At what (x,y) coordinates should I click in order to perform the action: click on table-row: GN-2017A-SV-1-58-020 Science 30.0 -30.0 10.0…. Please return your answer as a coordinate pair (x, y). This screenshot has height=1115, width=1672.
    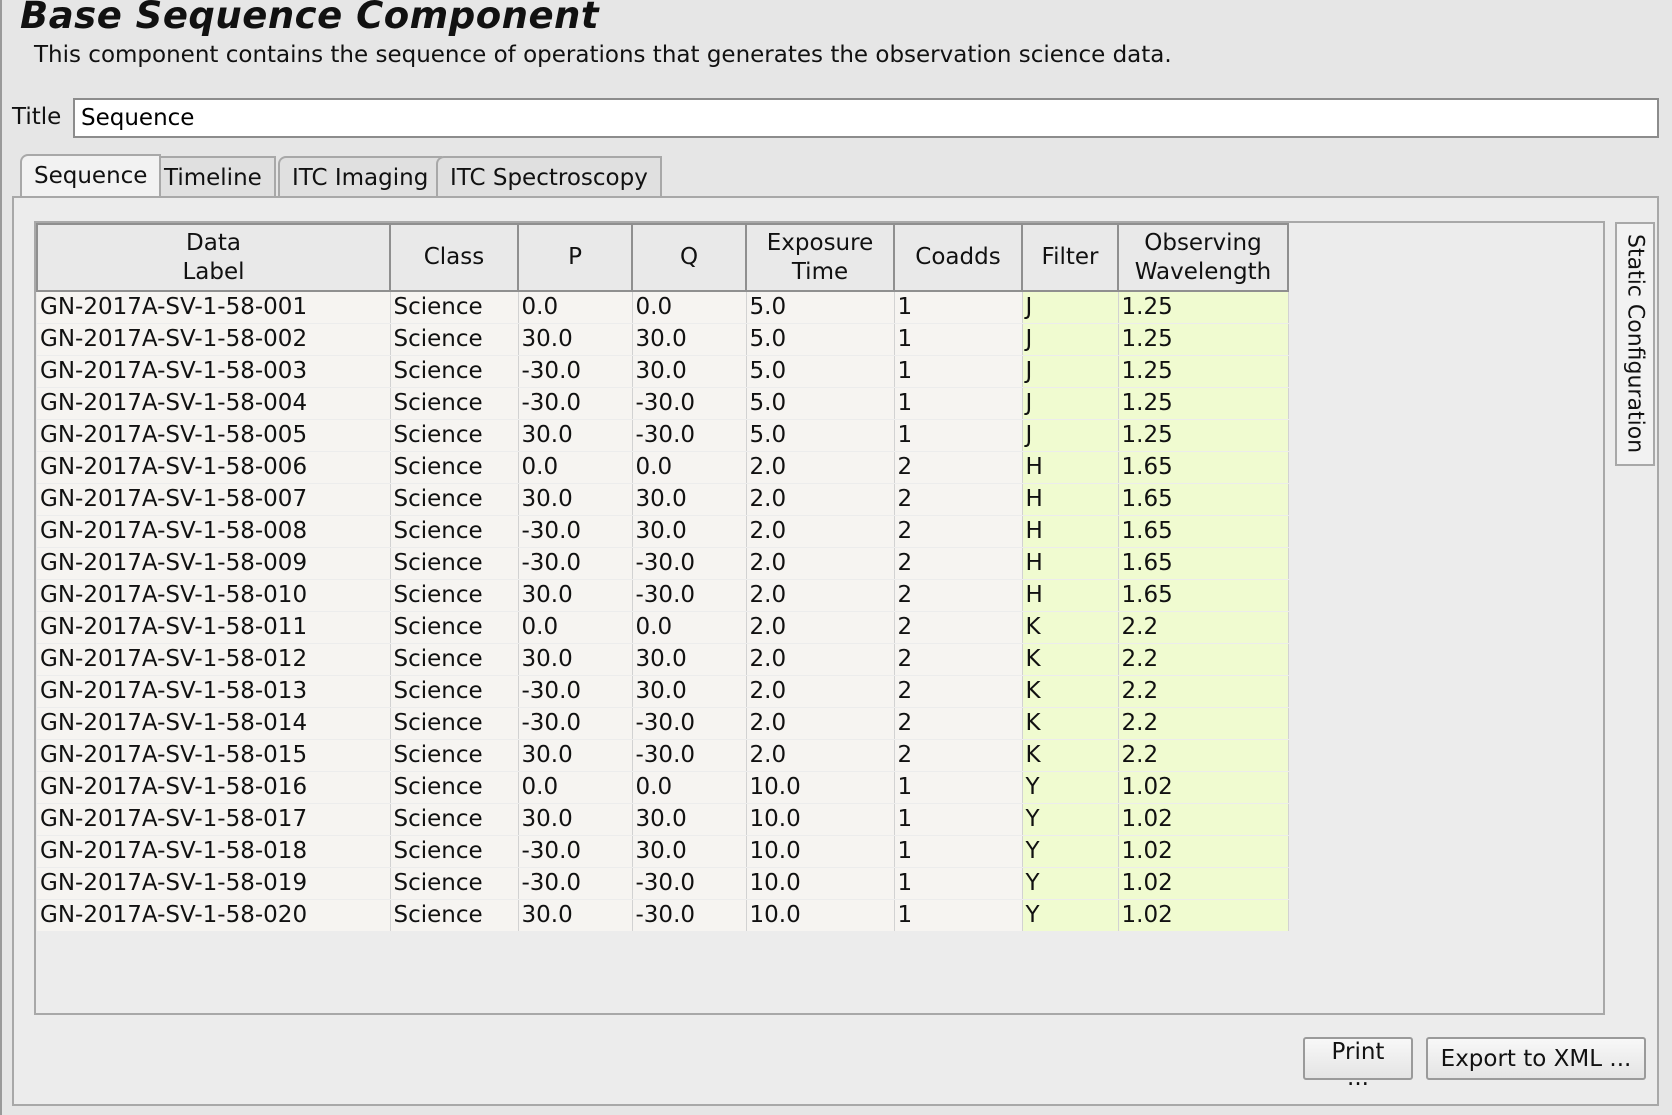
    Looking at the image, I should click on (663, 915).